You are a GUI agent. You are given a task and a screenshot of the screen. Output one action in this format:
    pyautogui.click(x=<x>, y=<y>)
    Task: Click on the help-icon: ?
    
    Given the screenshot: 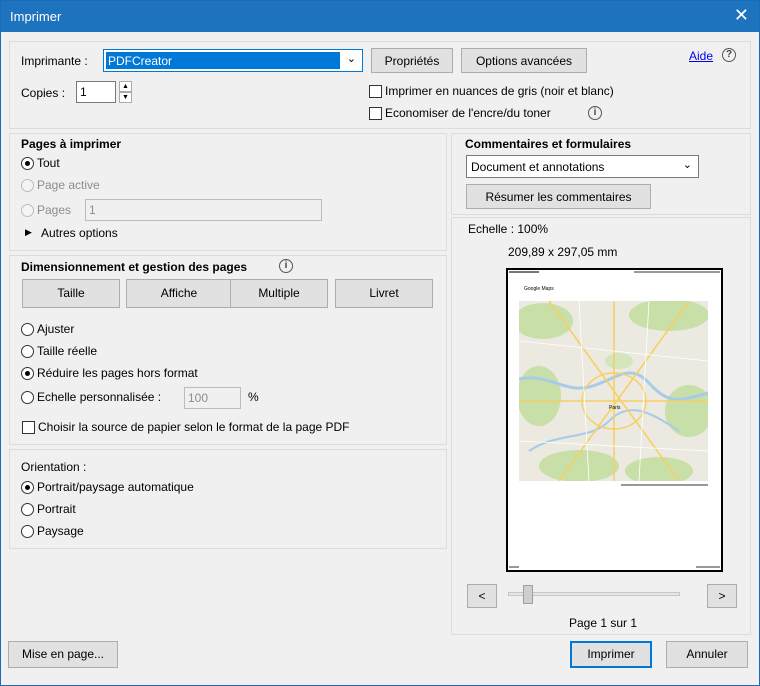 What is the action you would take?
    pyautogui.click(x=729, y=55)
    